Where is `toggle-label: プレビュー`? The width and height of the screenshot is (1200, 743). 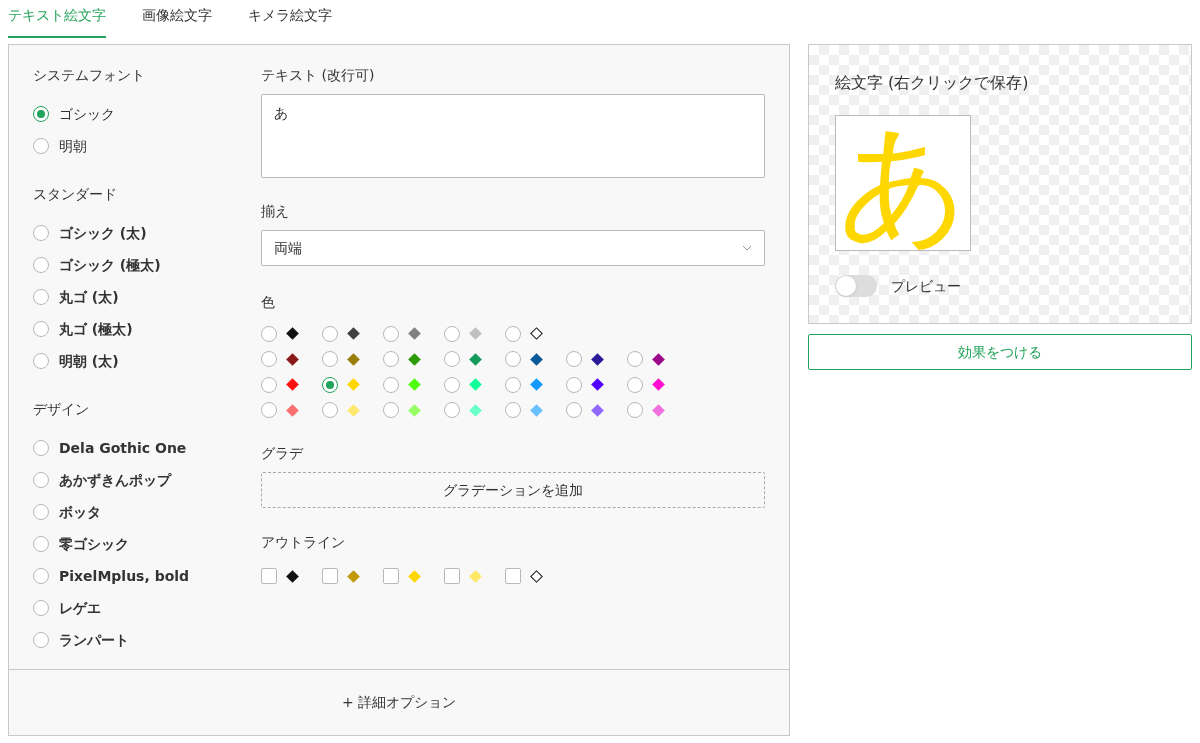
toggle-label: プレビュー is located at coordinates (926, 286).